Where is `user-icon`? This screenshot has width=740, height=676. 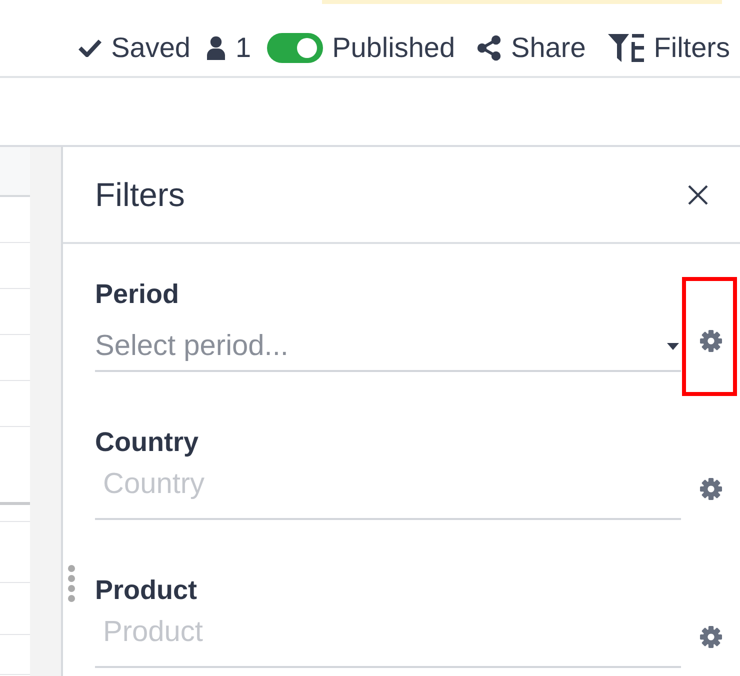
user-icon is located at coordinates (216, 48).